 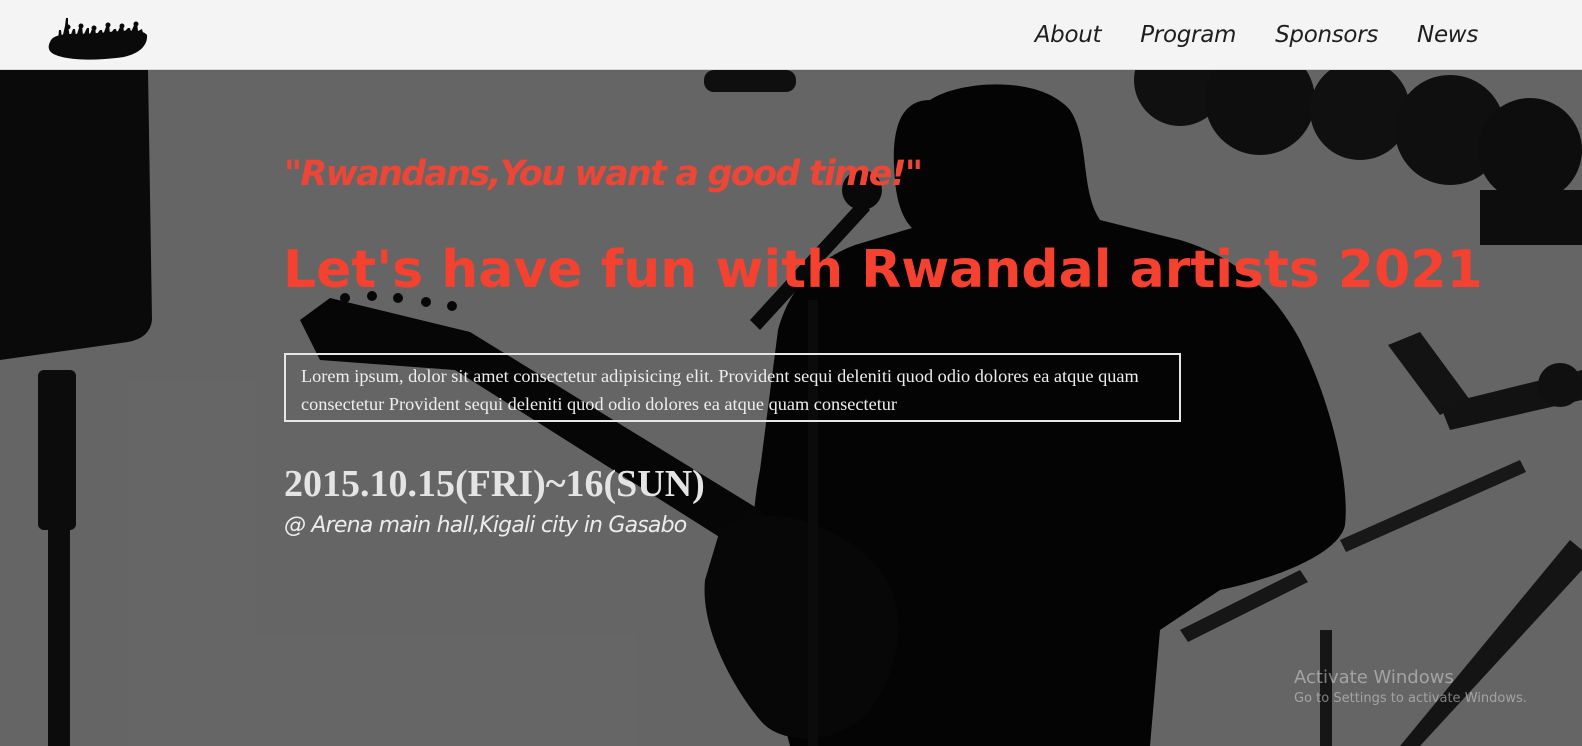 I want to click on main-nav: About Program Sponsors News, so click(x=1257, y=35).